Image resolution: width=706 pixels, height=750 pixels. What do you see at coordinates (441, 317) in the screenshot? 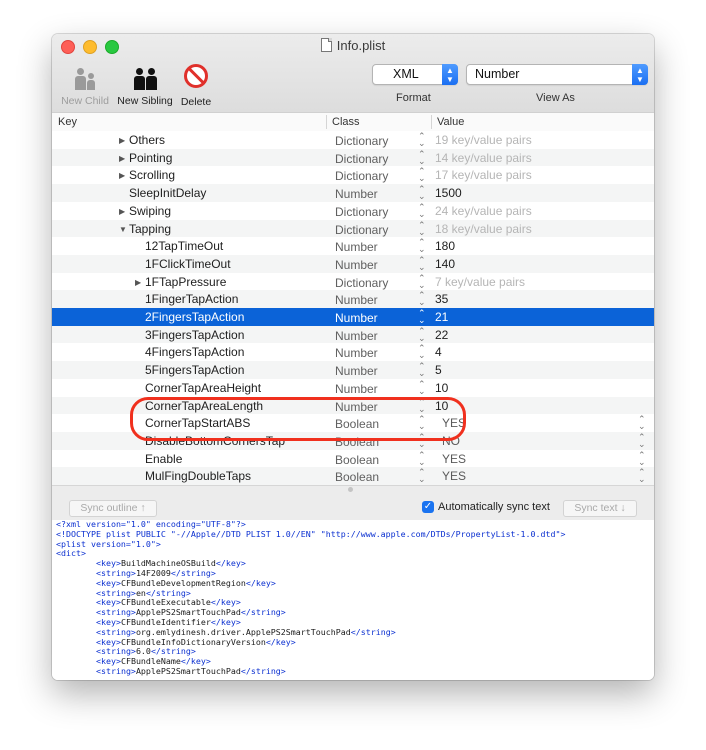
I see `row-value: 21` at bounding box center [441, 317].